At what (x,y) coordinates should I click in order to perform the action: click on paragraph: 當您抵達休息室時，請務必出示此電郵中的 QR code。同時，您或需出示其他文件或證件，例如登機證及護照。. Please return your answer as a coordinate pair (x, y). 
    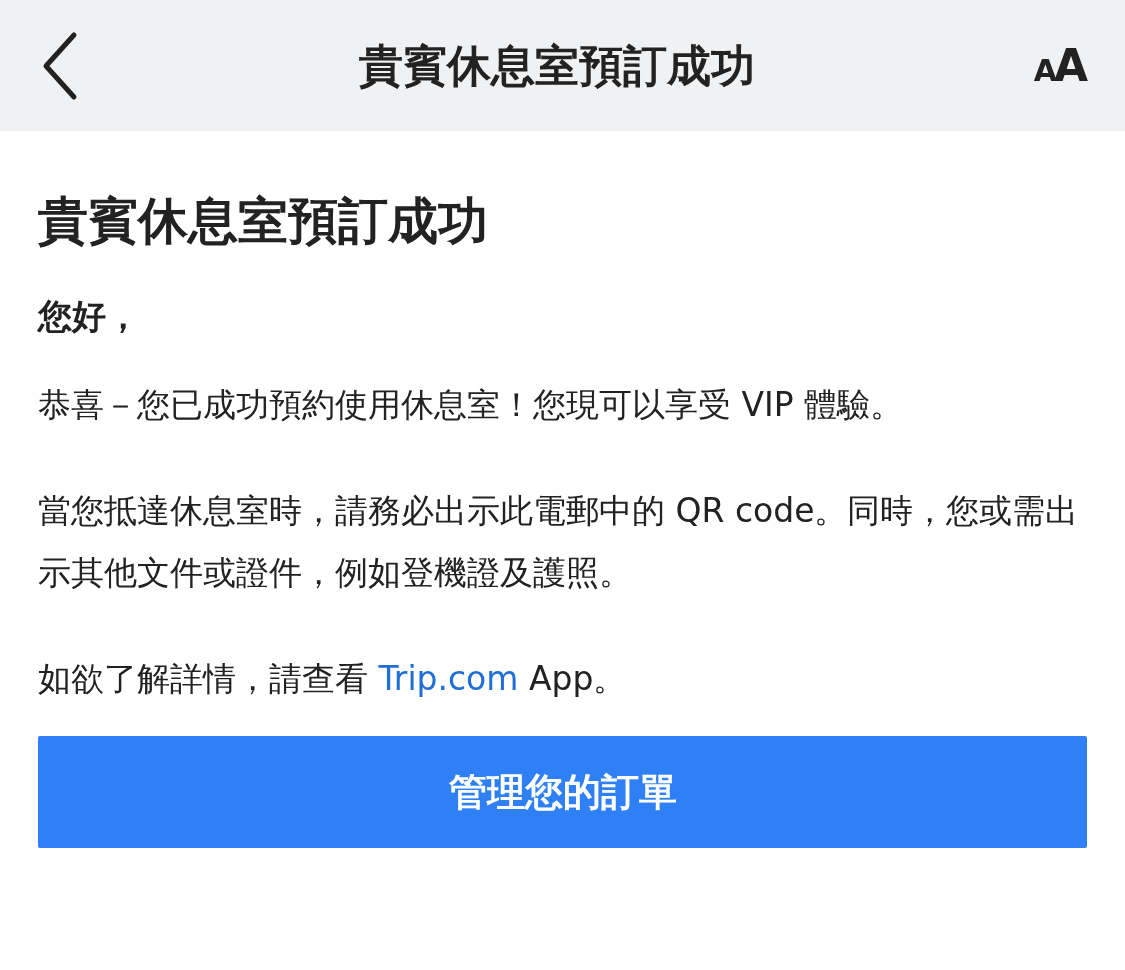
    Looking at the image, I should click on (559, 542).